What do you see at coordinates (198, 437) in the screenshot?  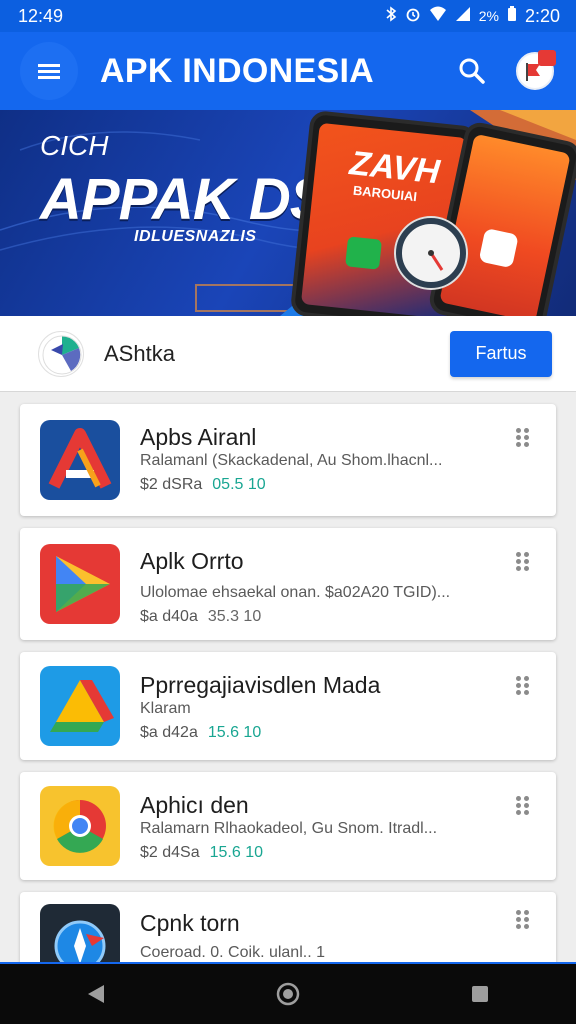 I see `app-title: Apbs Airanl` at bounding box center [198, 437].